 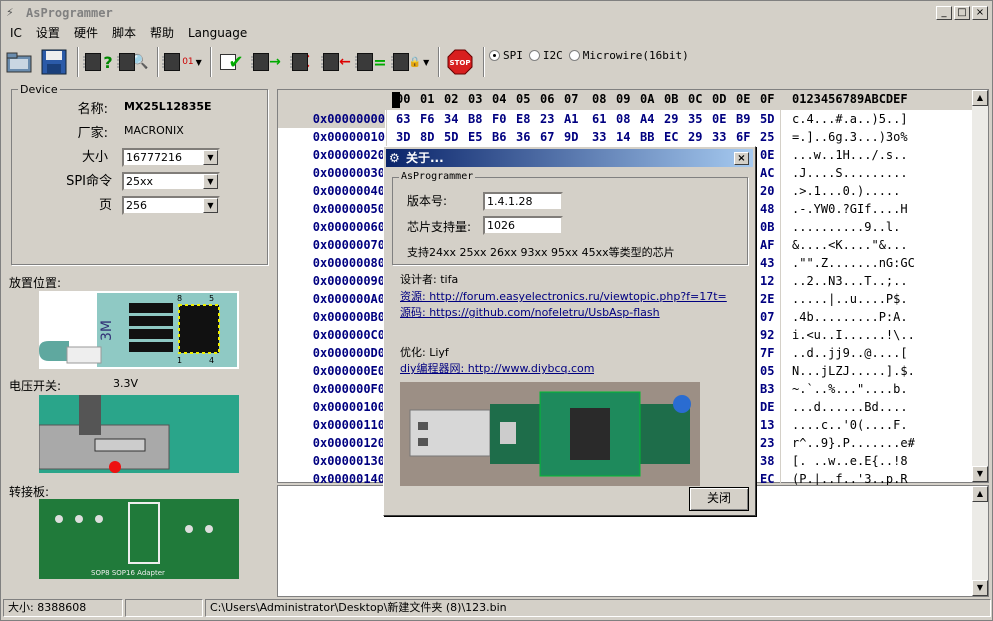 What do you see at coordinates (99, 62) in the screenshot?
I see `detect-chip-button: ?` at bounding box center [99, 62].